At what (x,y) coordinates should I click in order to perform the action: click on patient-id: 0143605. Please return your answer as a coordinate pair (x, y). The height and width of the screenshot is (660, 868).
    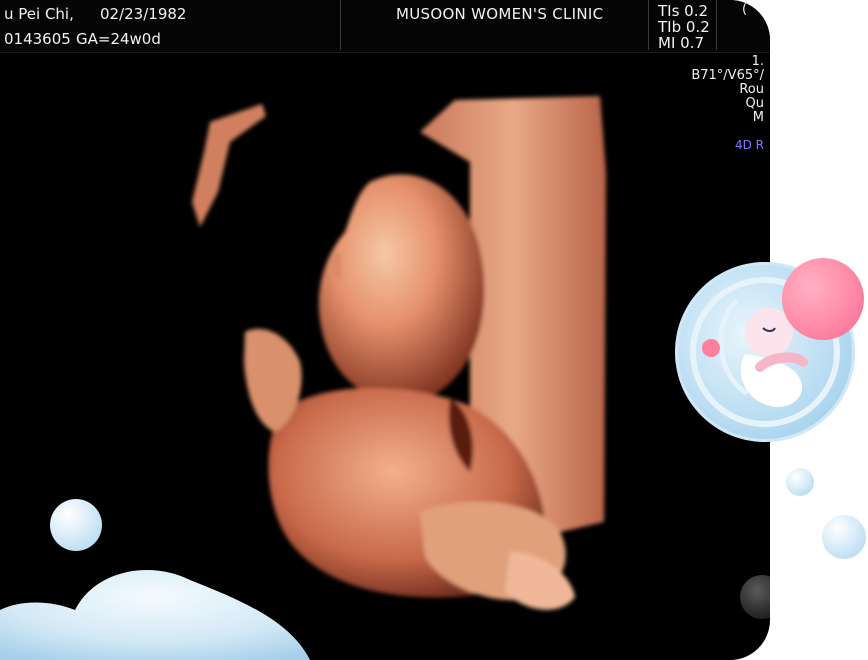
    Looking at the image, I should click on (37, 39).